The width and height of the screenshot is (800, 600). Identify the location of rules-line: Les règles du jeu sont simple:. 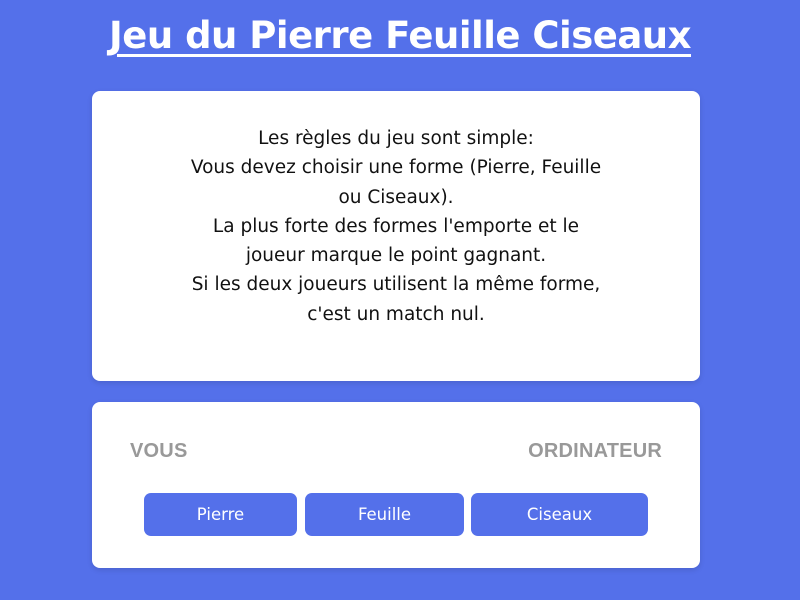
(396, 138).